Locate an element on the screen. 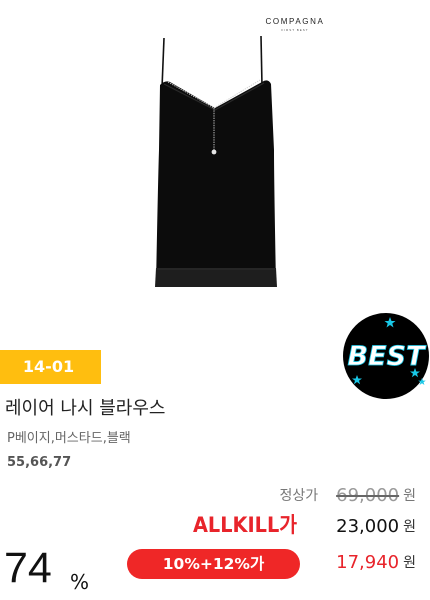 This screenshot has height=600, width=430. regular-price-row: 정상가 69,000 원 is located at coordinates (347, 495).